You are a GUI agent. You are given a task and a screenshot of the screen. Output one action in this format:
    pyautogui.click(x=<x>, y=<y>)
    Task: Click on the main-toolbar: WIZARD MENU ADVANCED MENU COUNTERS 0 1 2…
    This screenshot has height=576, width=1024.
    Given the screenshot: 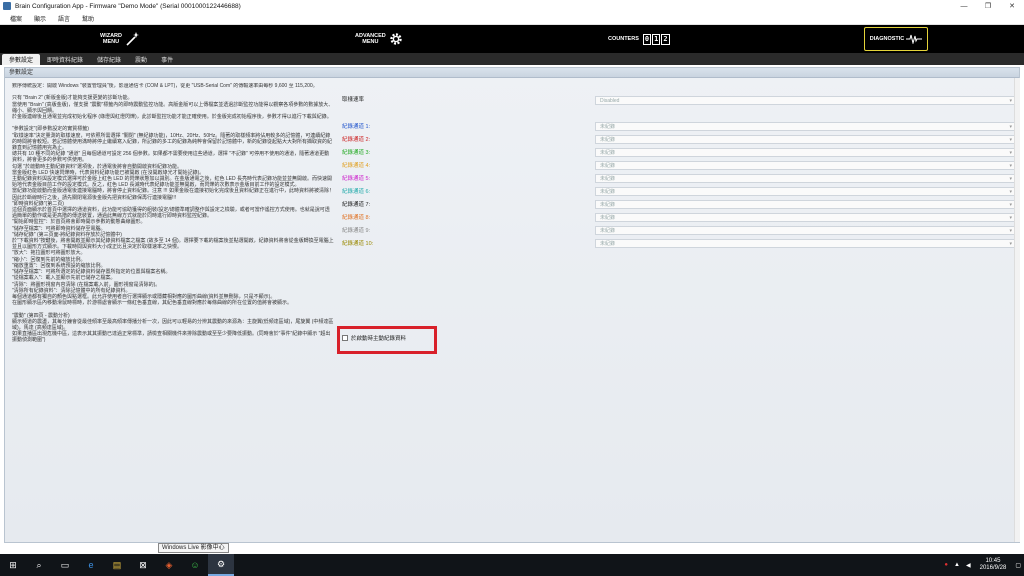 What is the action you would take?
    pyautogui.click(x=512, y=39)
    